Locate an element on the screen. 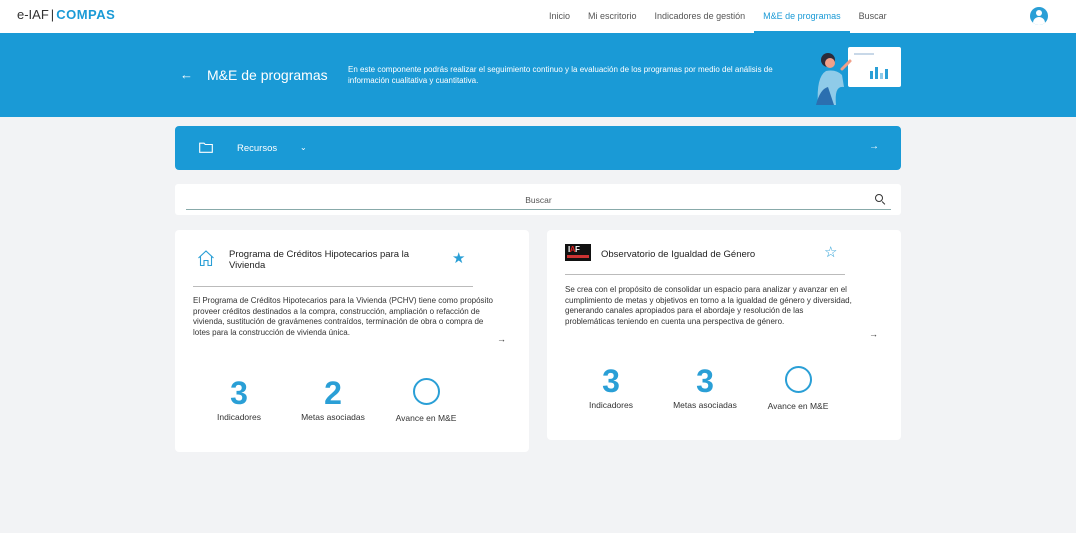 The width and height of the screenshot is (1076, 533). house-icon is located at coordinates (206, 258).